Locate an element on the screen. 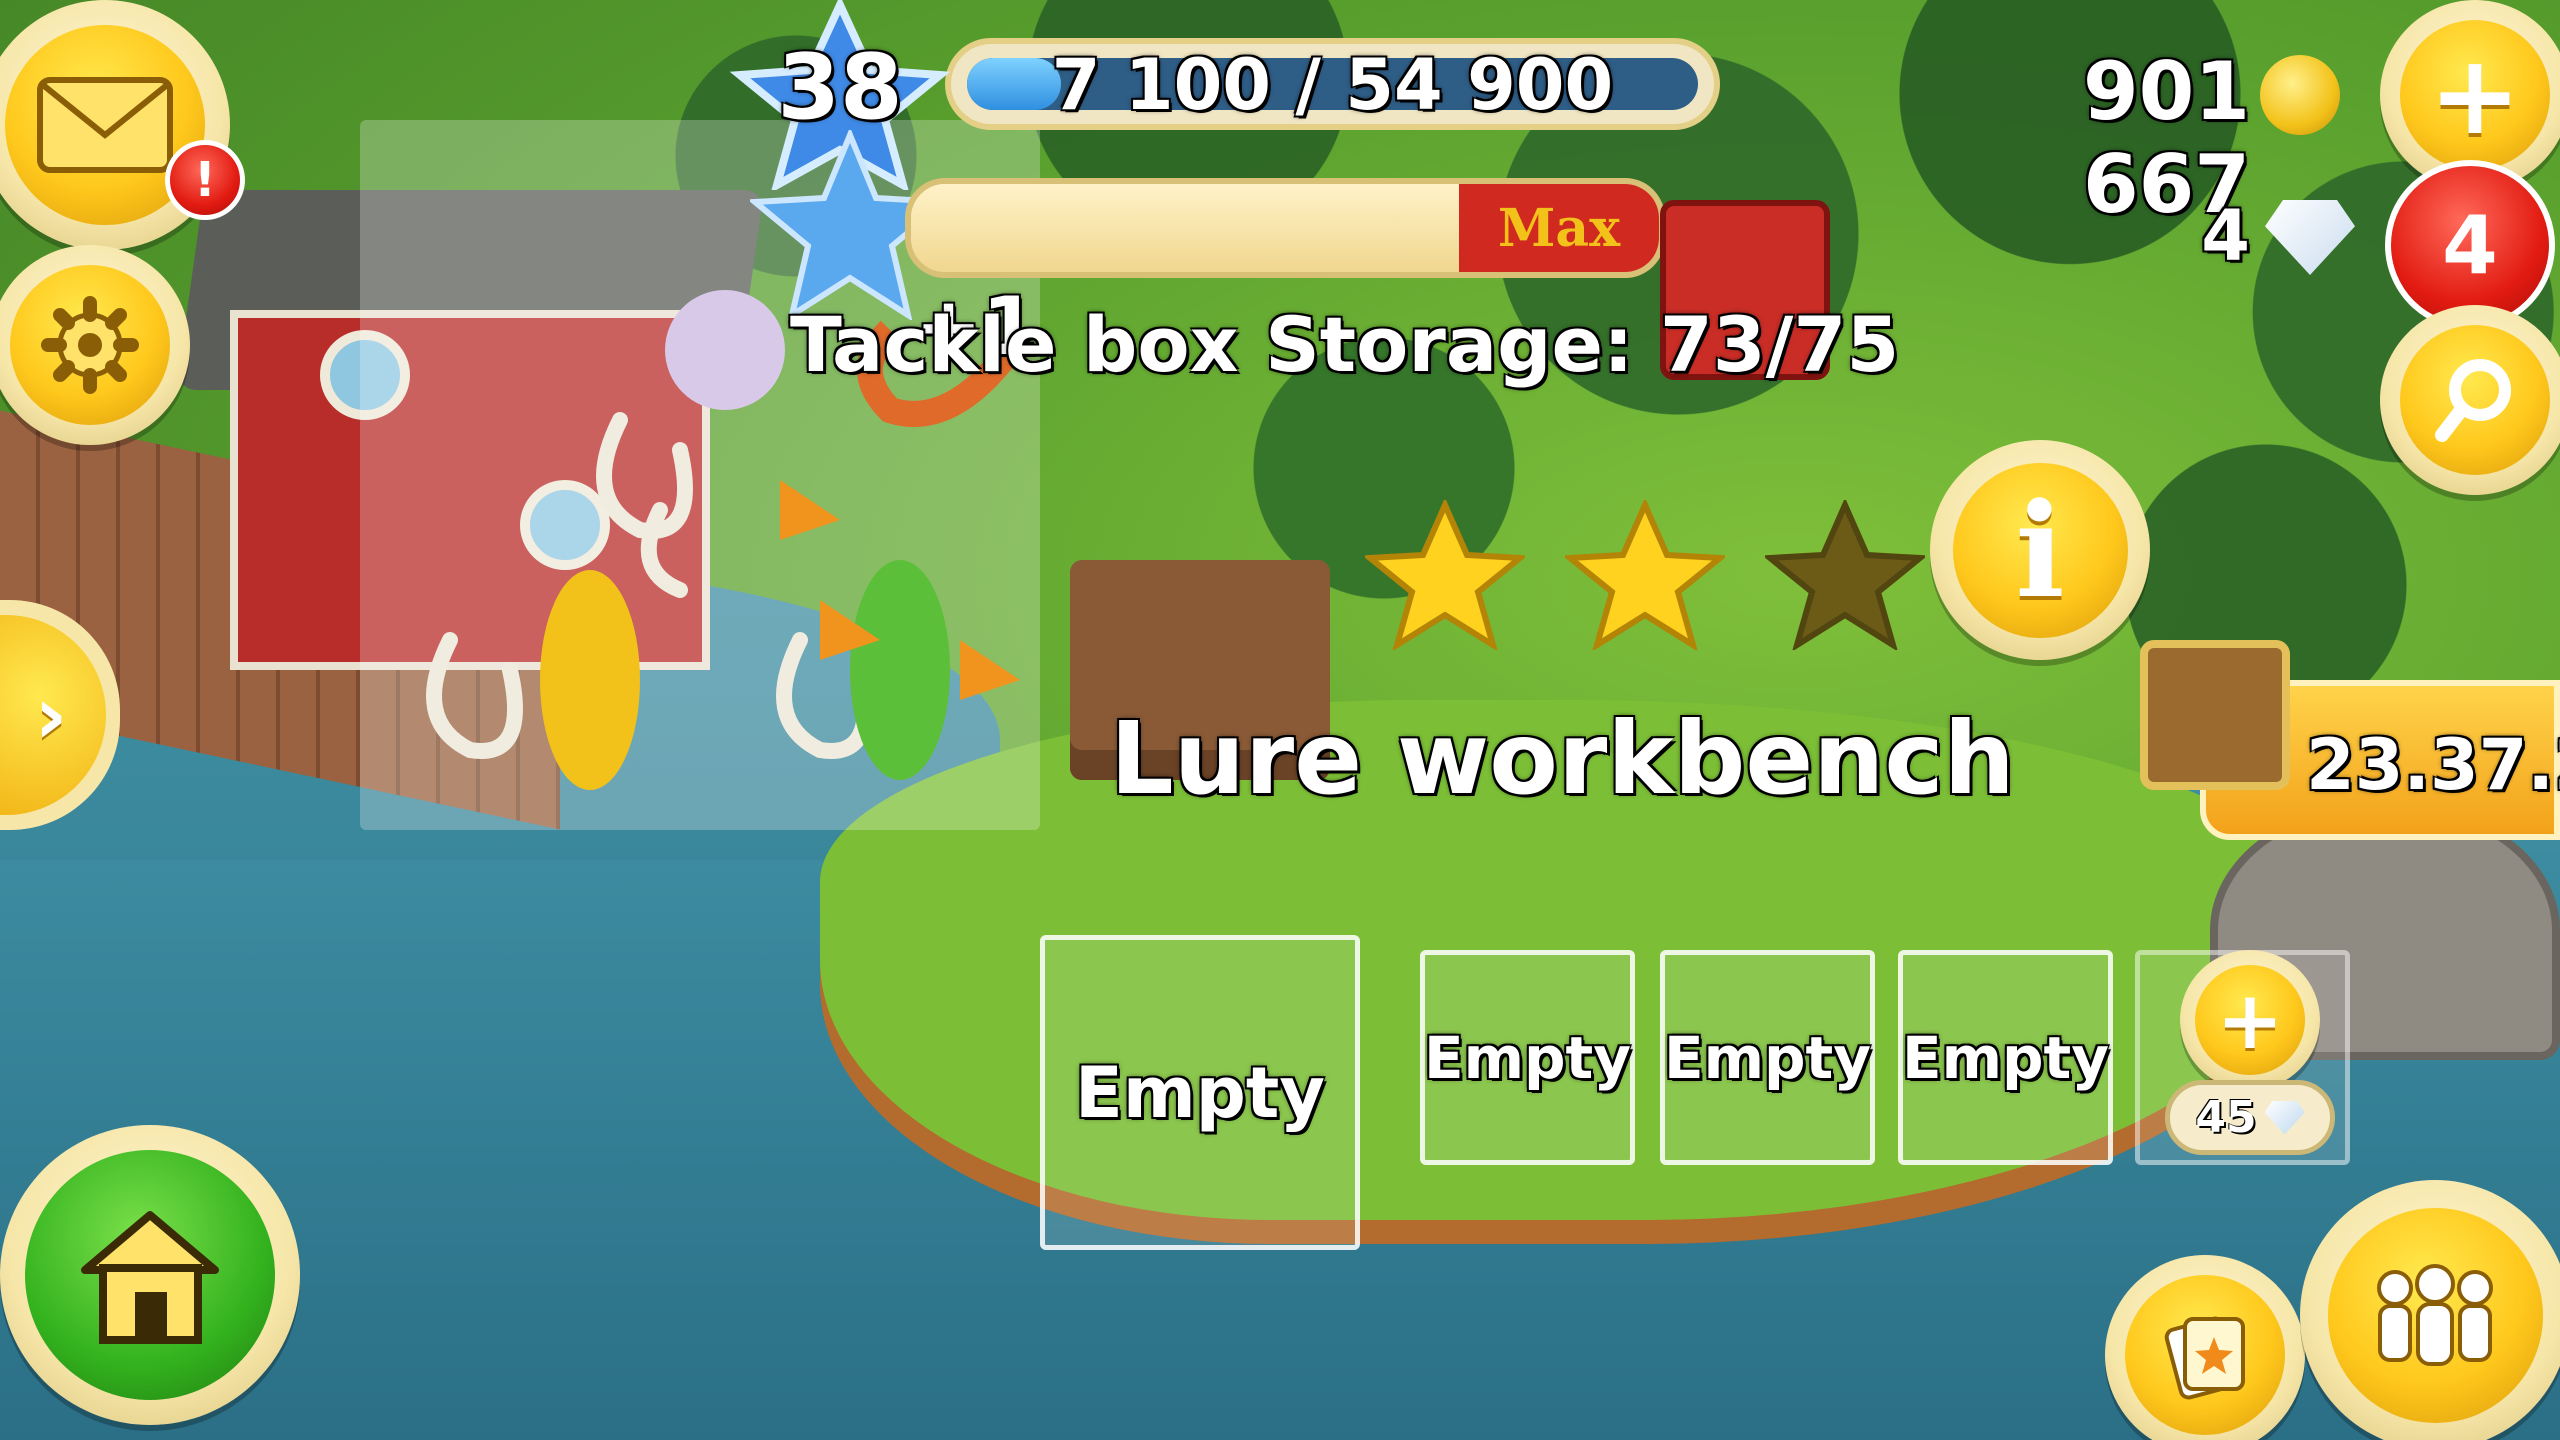 The image size is (2560, 1440). xp-bar: 7 100 / 54 900 is located at coordinates (1332, 84).